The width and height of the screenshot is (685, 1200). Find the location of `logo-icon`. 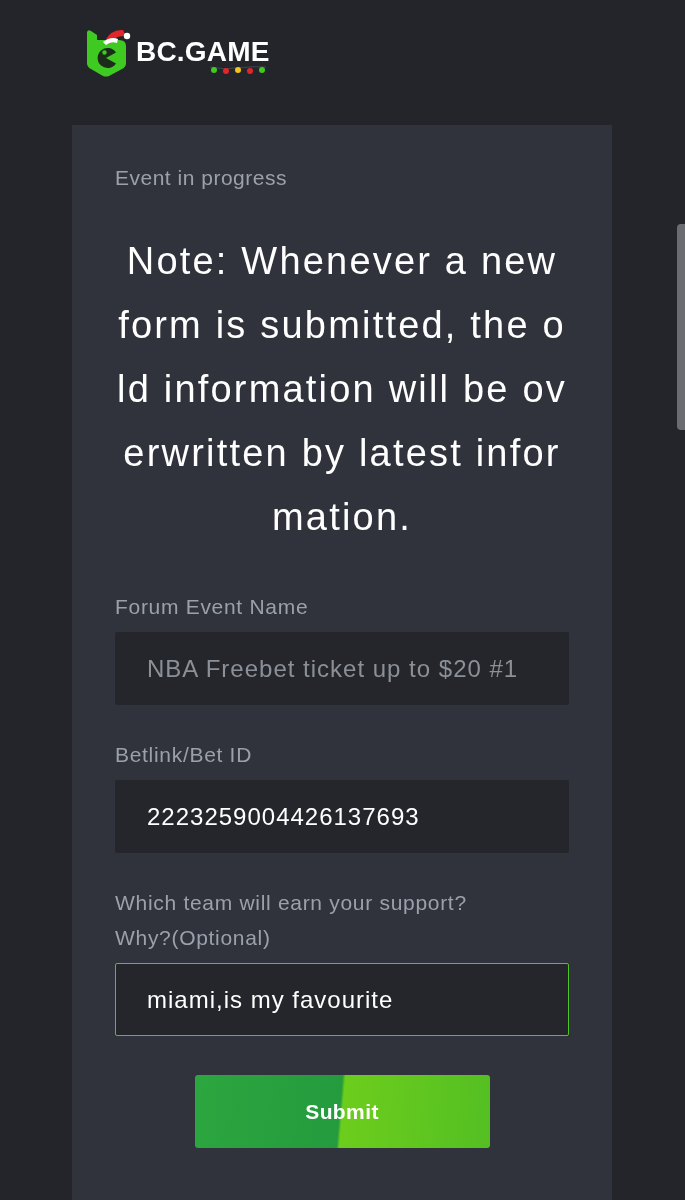

logo-icon is located at coordinates (108, 52).